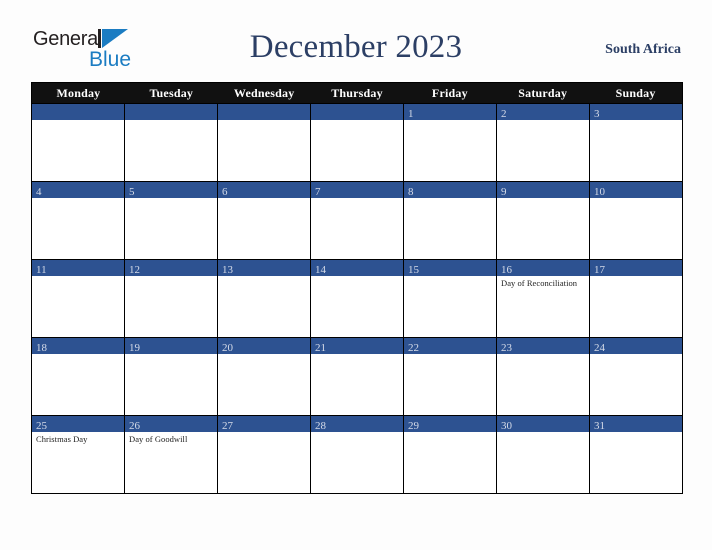 This screenshot has height=550, width=712. Describe the element at coordinates (170, 454) in the screenshot. I see `day-cell: 26 Day of Goodwill` at that location.